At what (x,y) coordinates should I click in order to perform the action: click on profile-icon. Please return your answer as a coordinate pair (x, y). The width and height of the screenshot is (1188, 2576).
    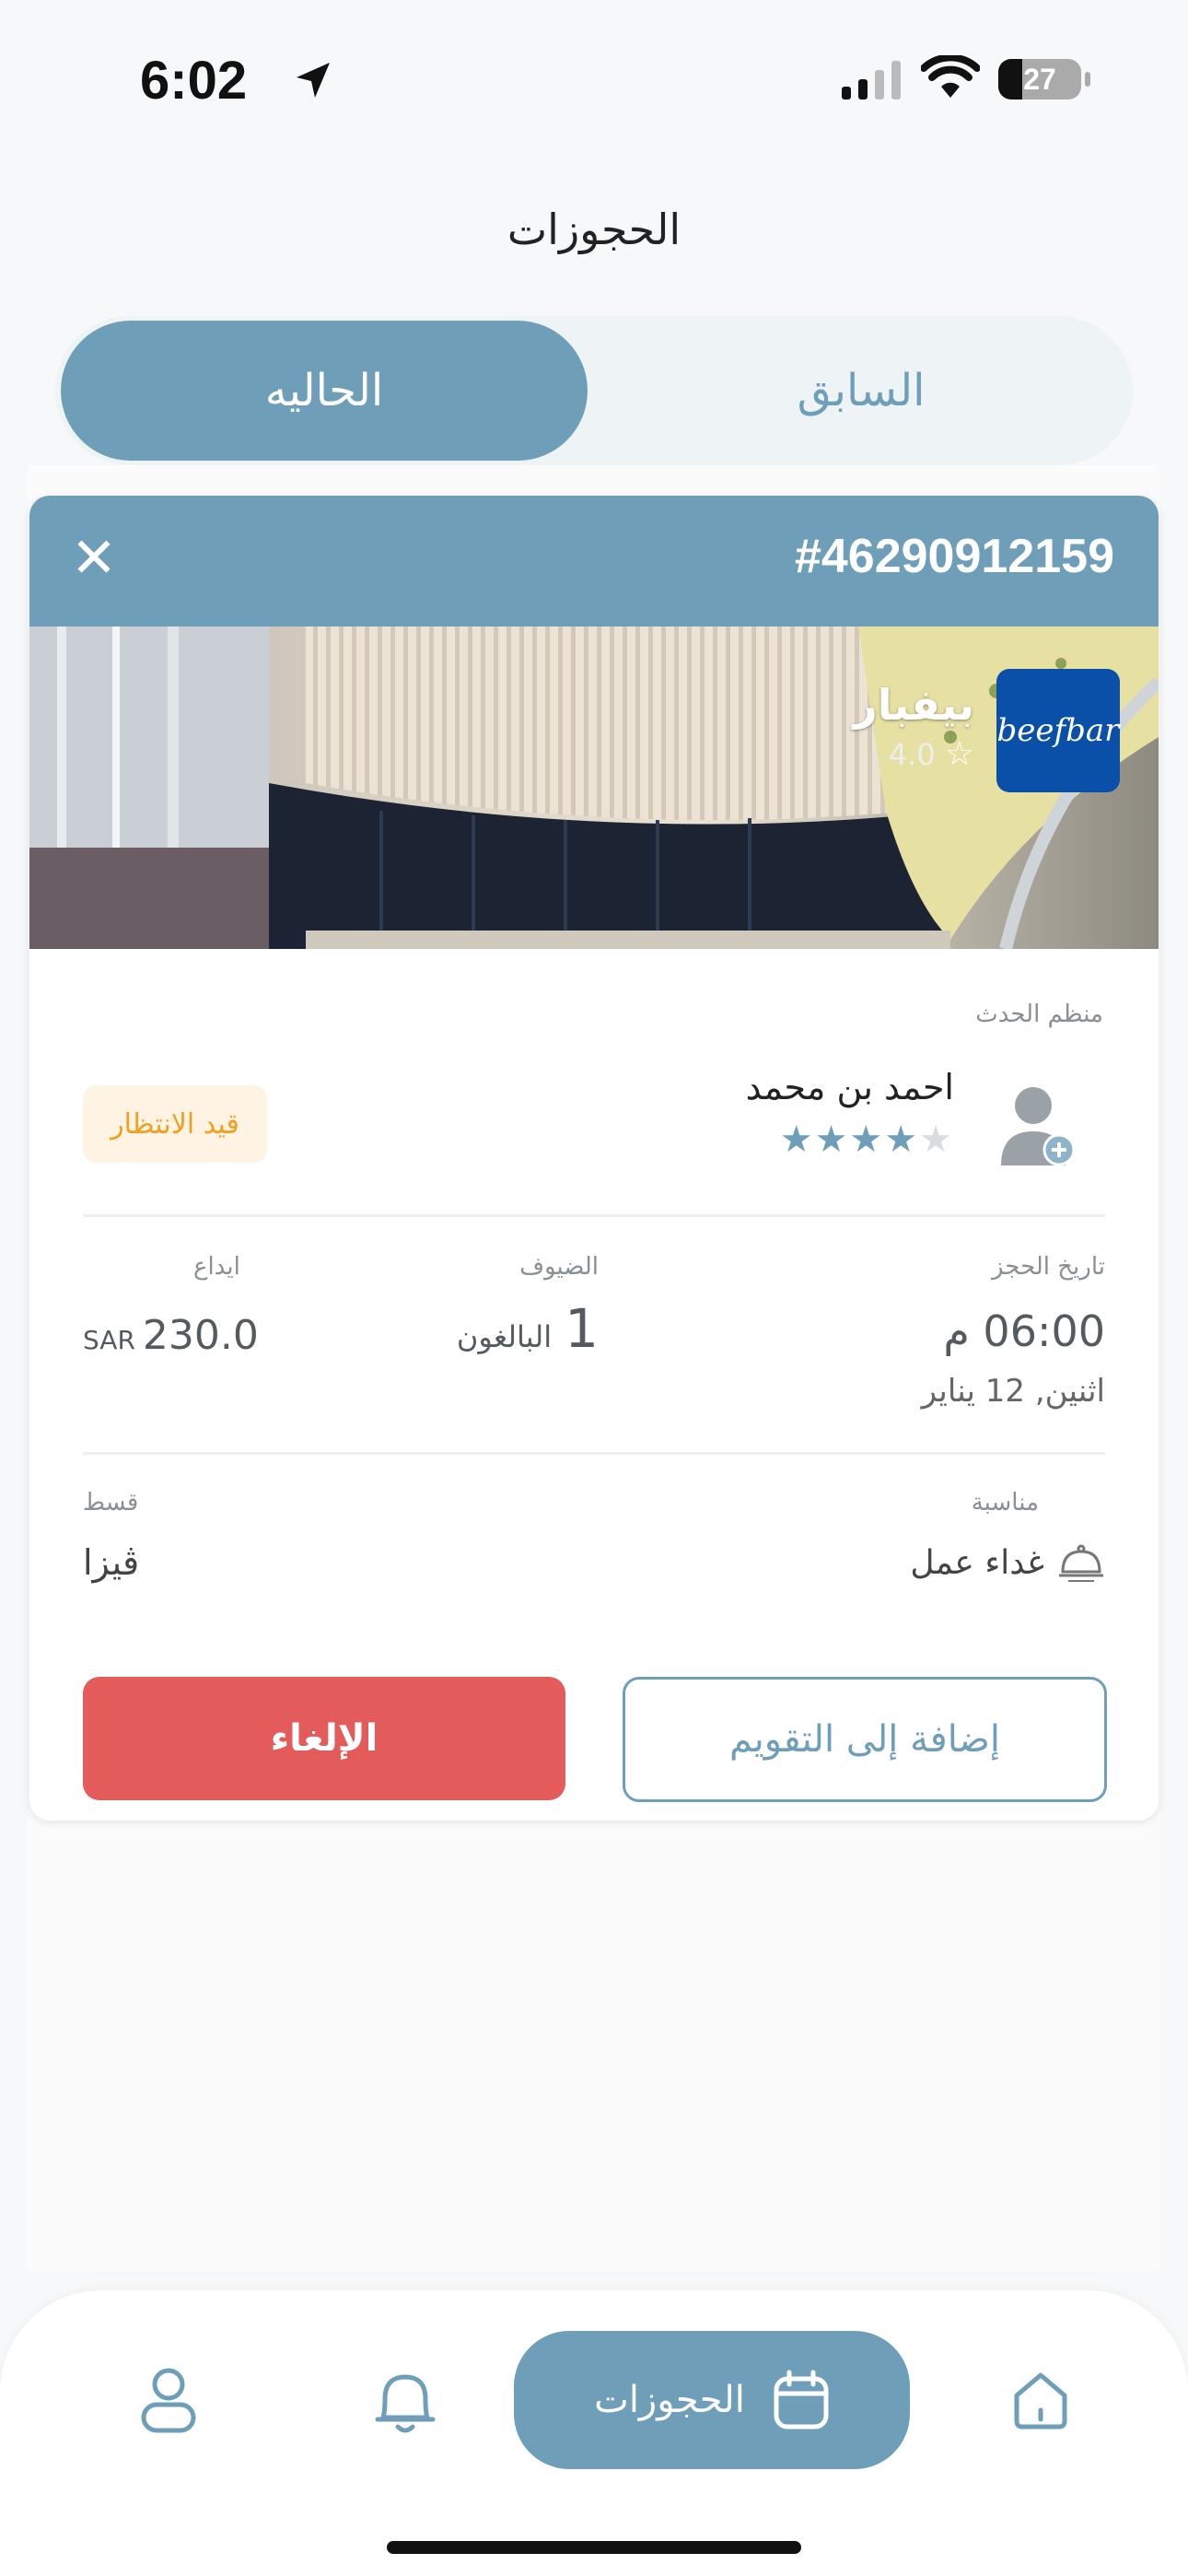
    Looking at the image, I should click on (168, 2400).